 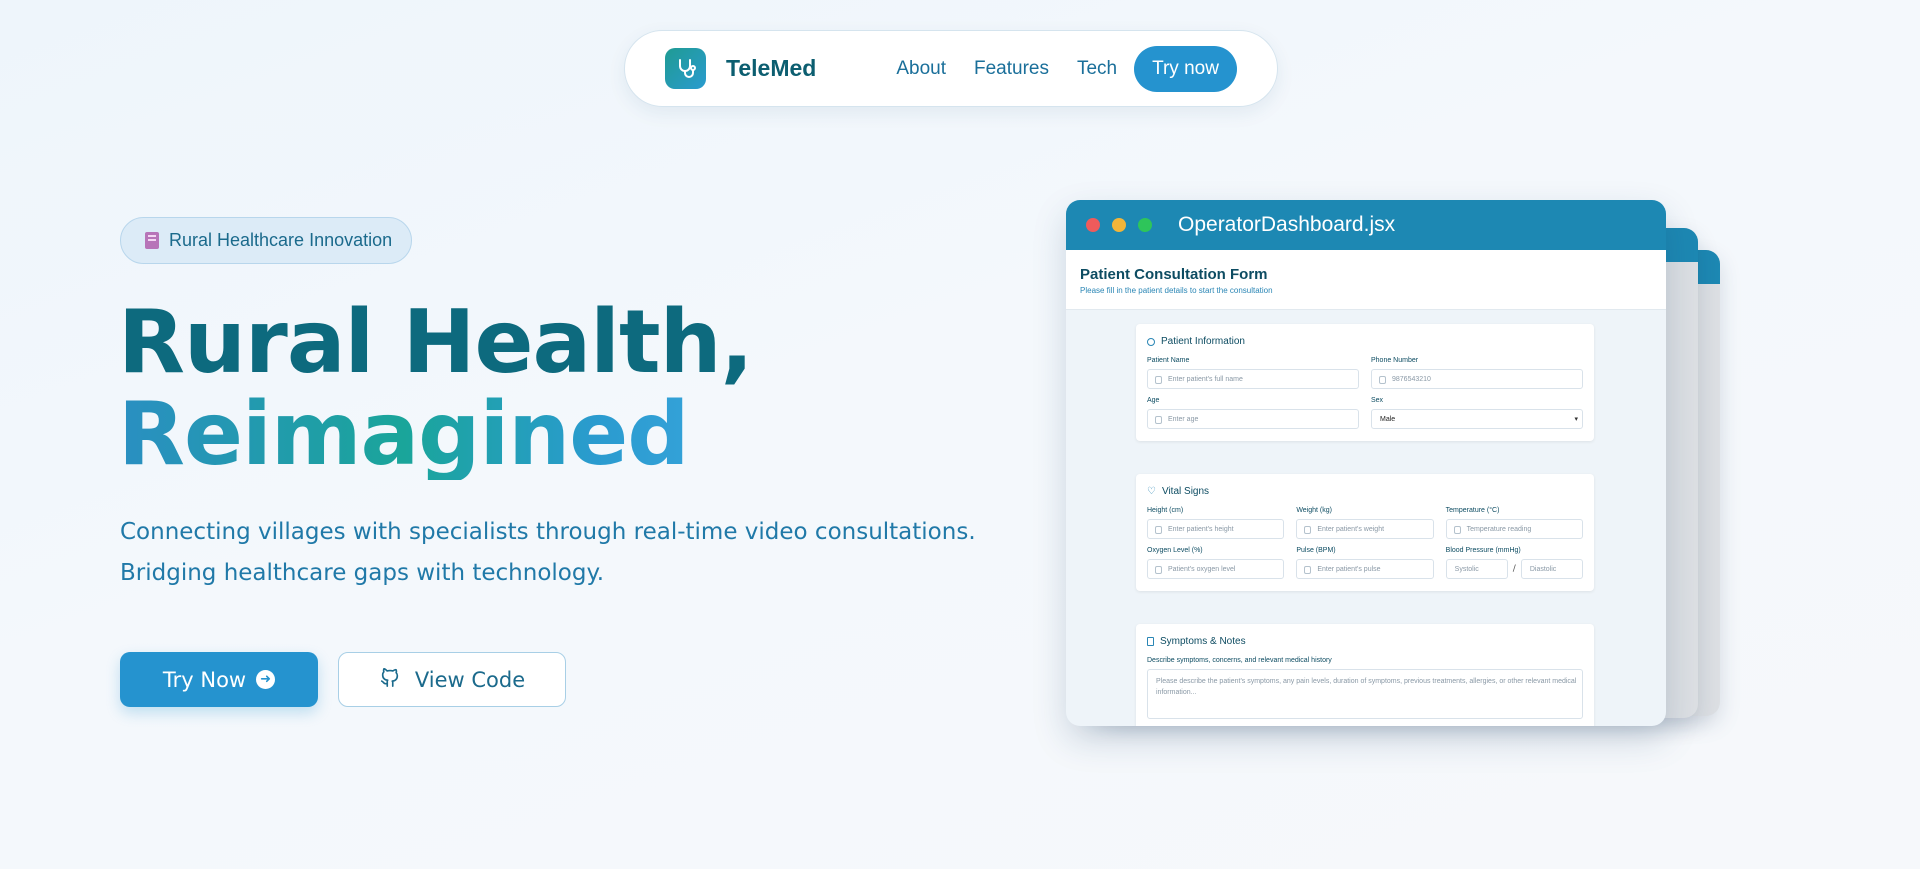 What do you see at coordinates (771, 68) in the screenshot?
I see `brand-name: TeleMed` at bounding box center [771, 68].